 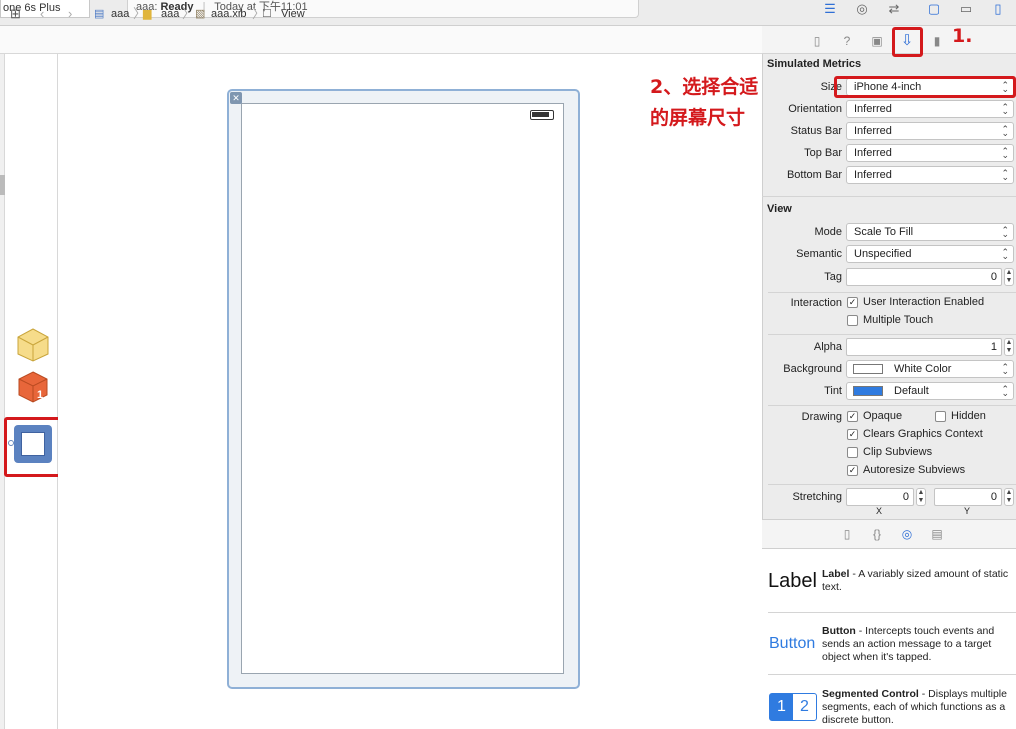 What do you see at coordinates (792, 644) in the screenshot?
I see `button-preview: Button` at bounding box center [792, 644].